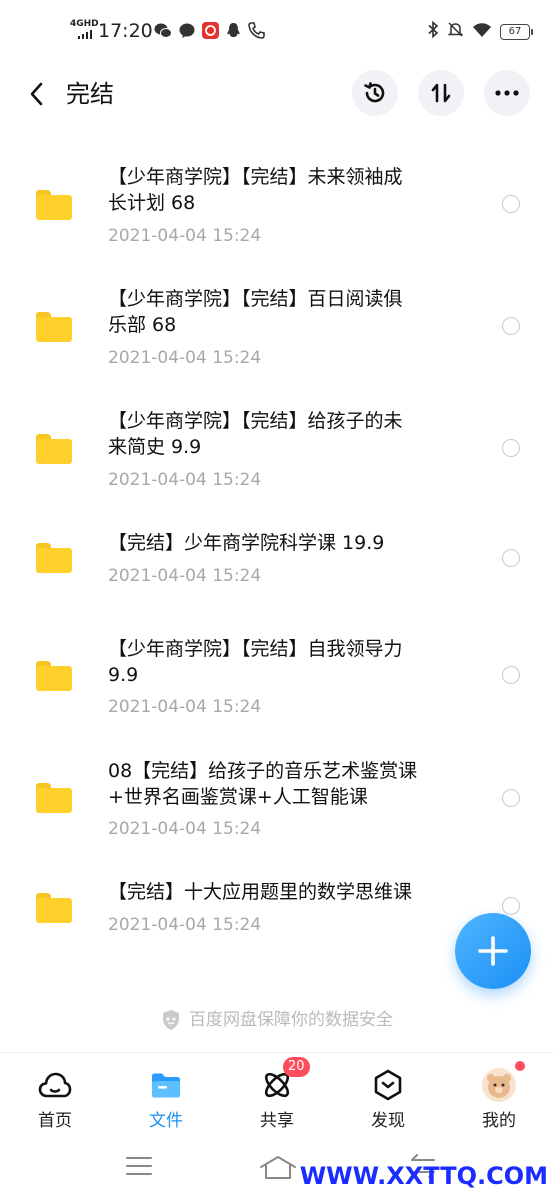 The image size is (554, 1200). Describe the element at coordinates (187, 33) in the screenshot. I see `message-icon` at that location.